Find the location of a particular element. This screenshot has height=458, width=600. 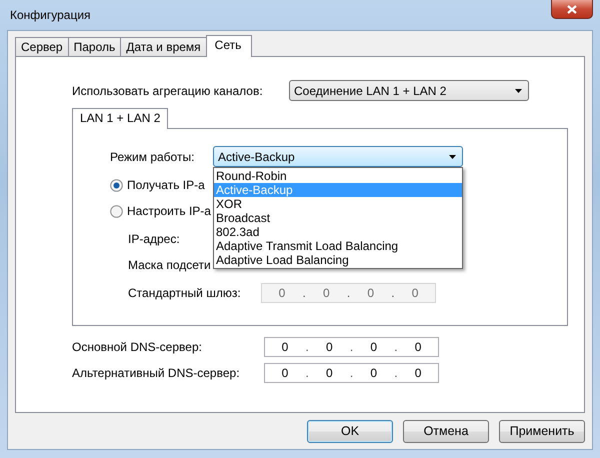

dropdown-option: XOR is located at coordinates (338, 204).